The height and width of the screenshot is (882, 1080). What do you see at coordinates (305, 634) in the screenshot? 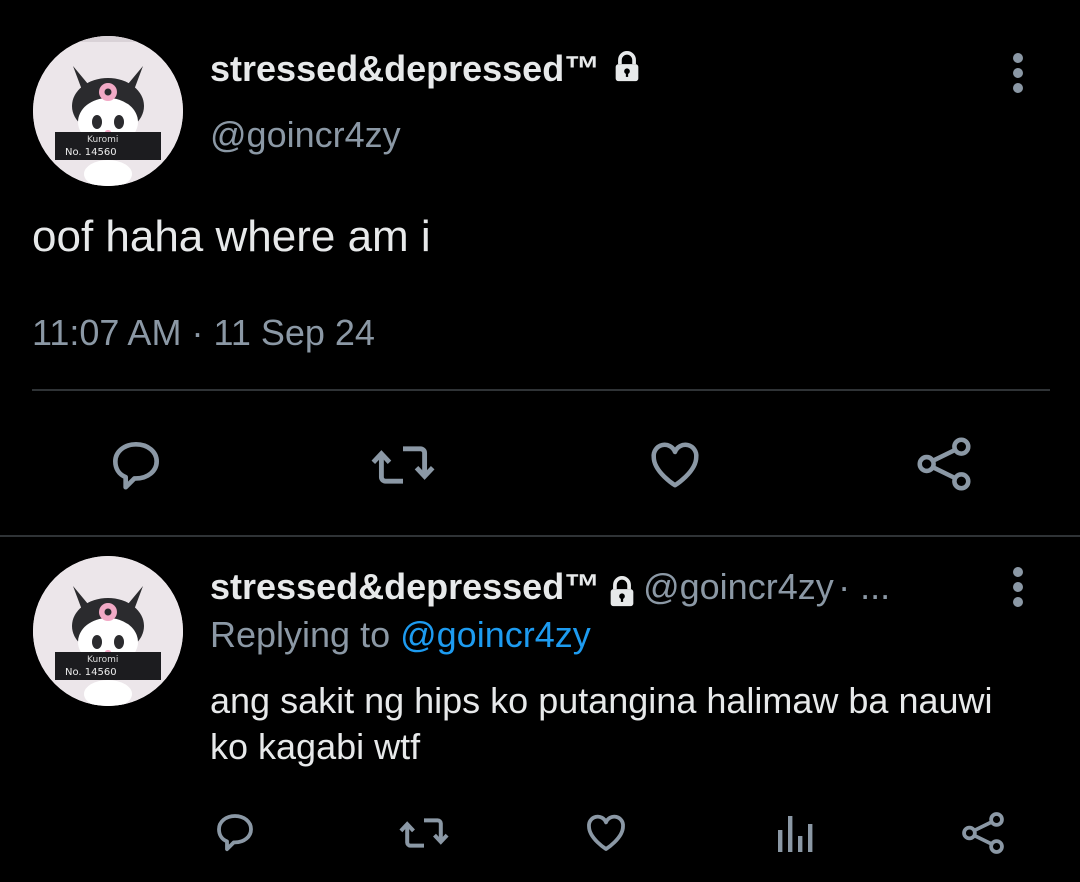
I see `replying-to-prefix: Replying to` at bounding box center [305, 634].